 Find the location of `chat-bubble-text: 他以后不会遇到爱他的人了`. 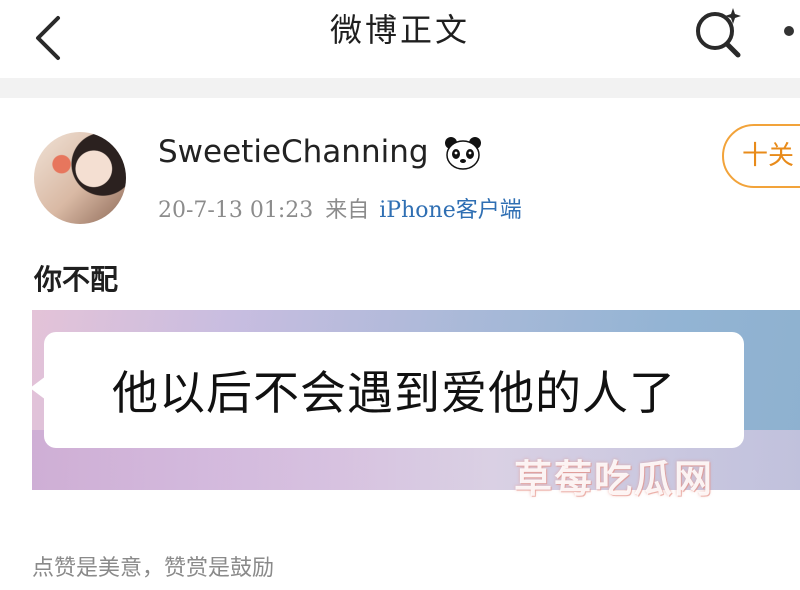

chat-bubble-text: 他以后不会遇到爱他的人了 is located at coordinates (394, 393).